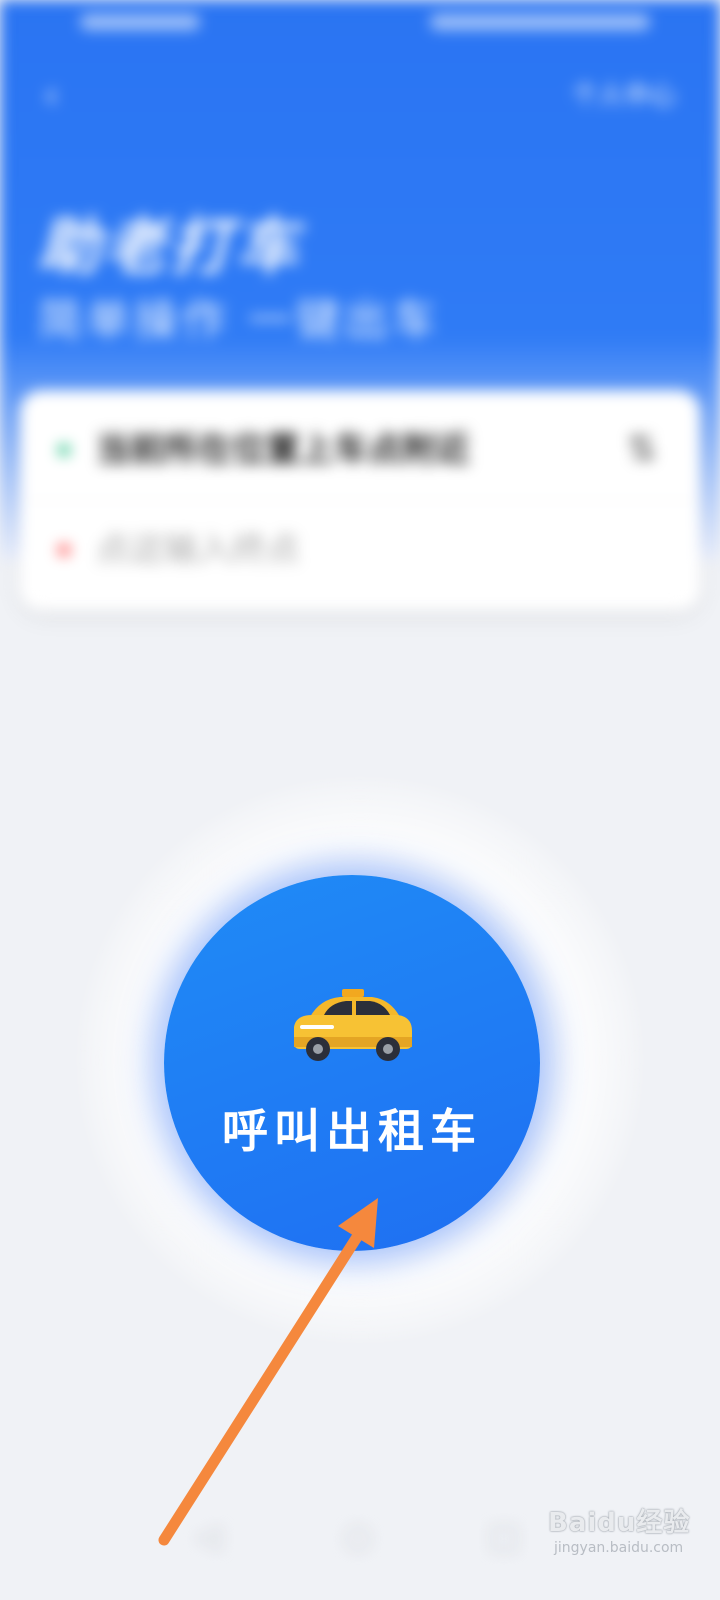 The height and width of the screenshot is (1600, 720). I want to click on route-card: 当前所在位置上车点附近 ⇅ 点这输入终点, so click(360, 500).